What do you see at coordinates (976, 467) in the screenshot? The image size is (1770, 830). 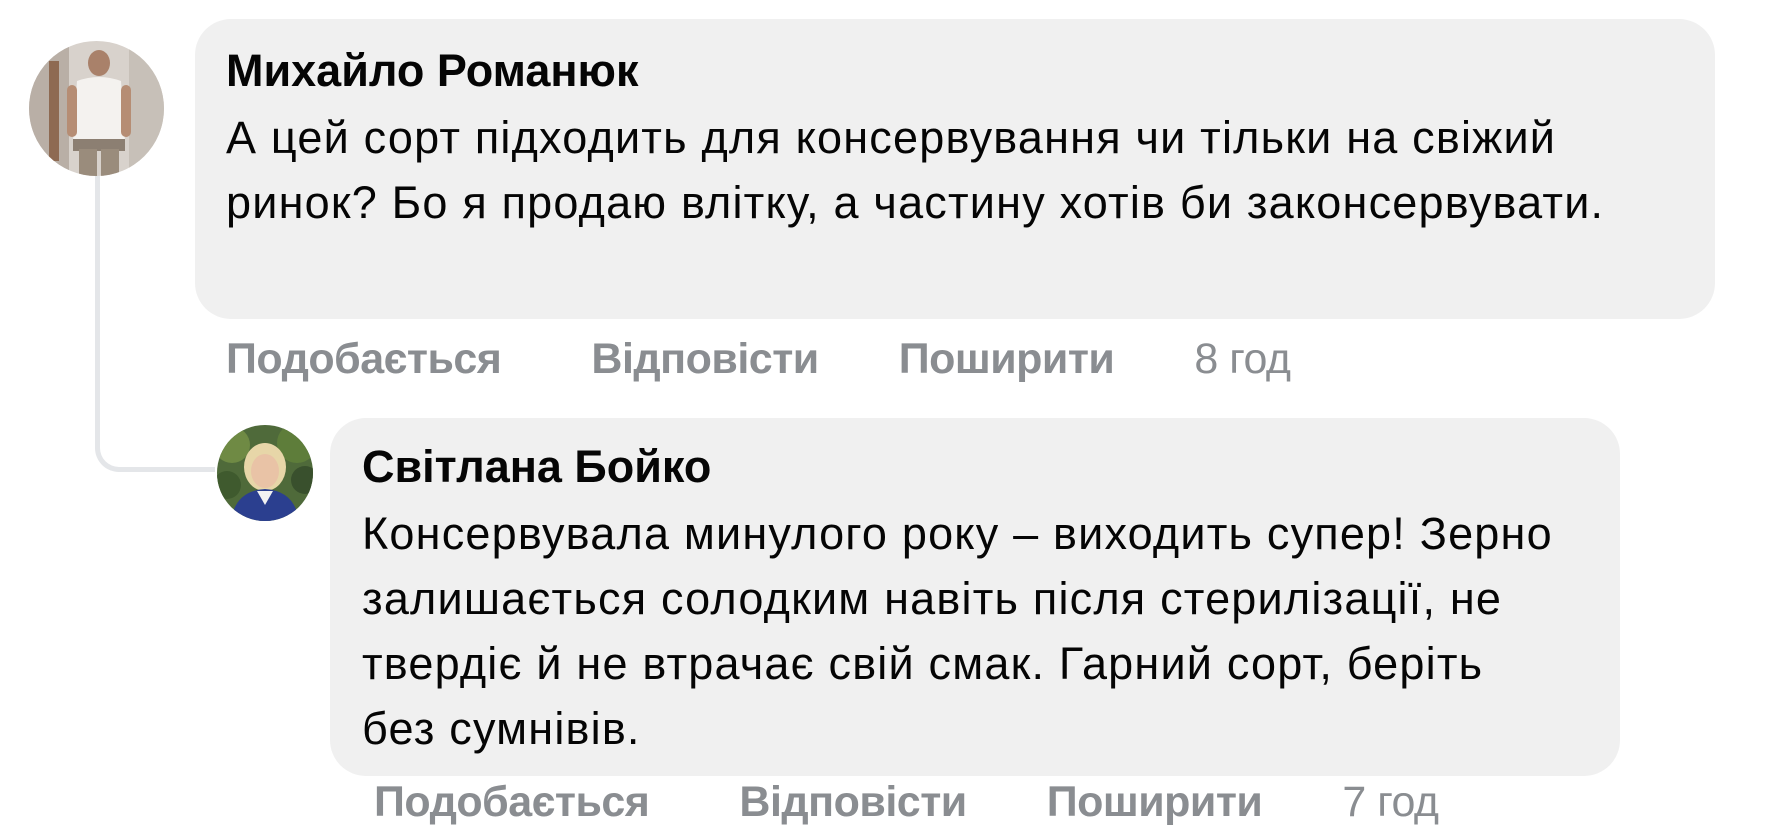 I see `reply-author-name: Світлана Бойко` at bounding box center [976, 467].